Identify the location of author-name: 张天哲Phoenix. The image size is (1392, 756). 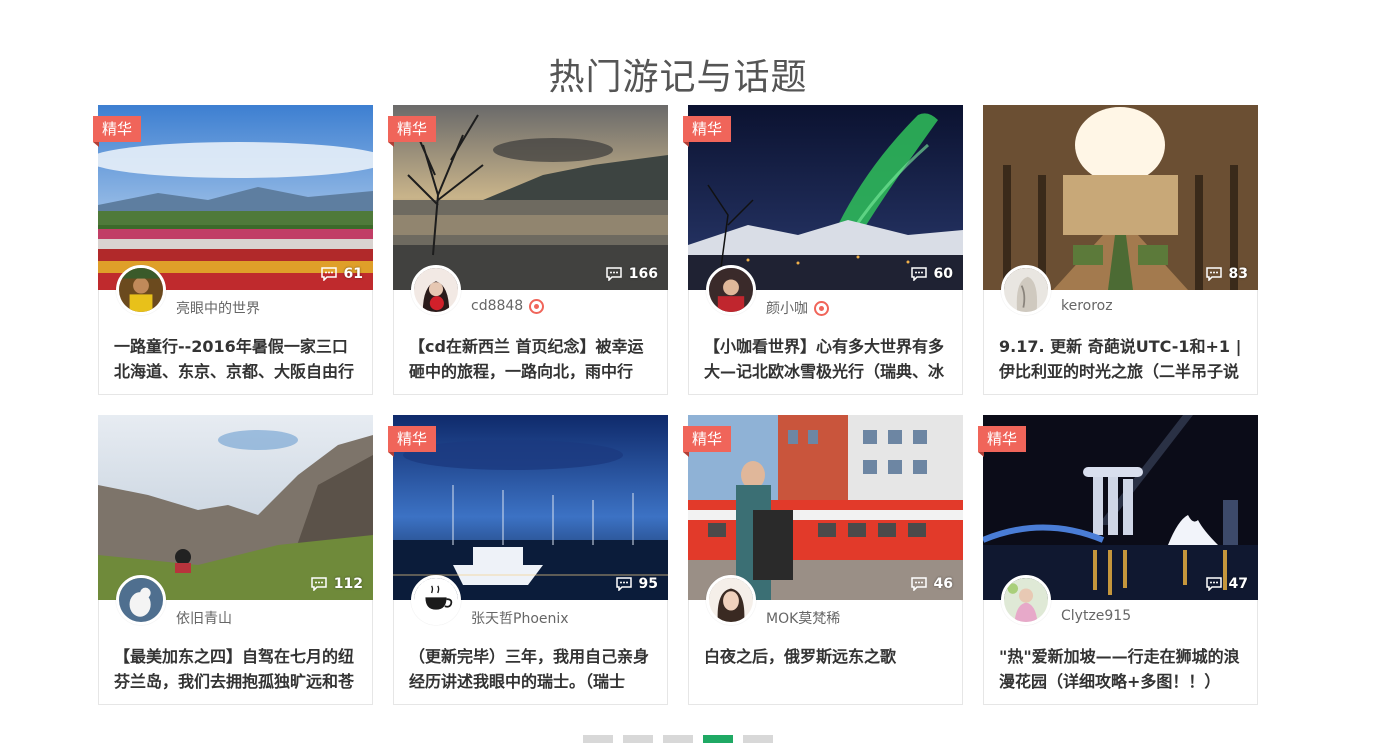
(520, 618).